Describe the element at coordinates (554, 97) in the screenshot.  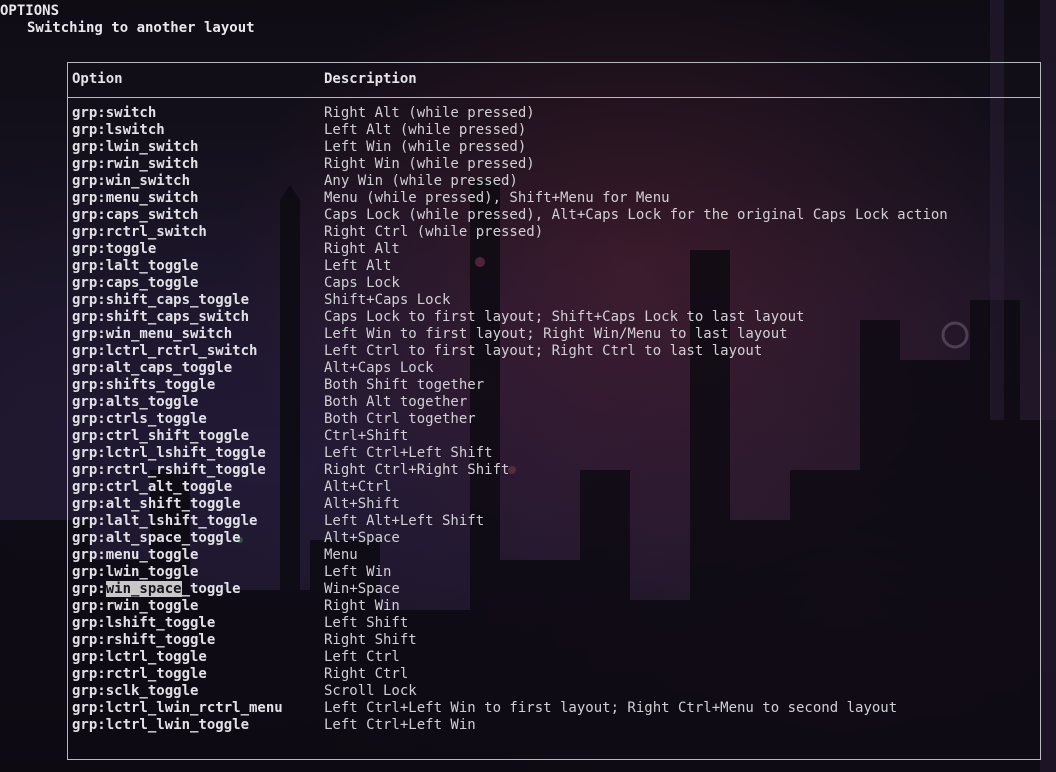
I see `header-divider` at that location.